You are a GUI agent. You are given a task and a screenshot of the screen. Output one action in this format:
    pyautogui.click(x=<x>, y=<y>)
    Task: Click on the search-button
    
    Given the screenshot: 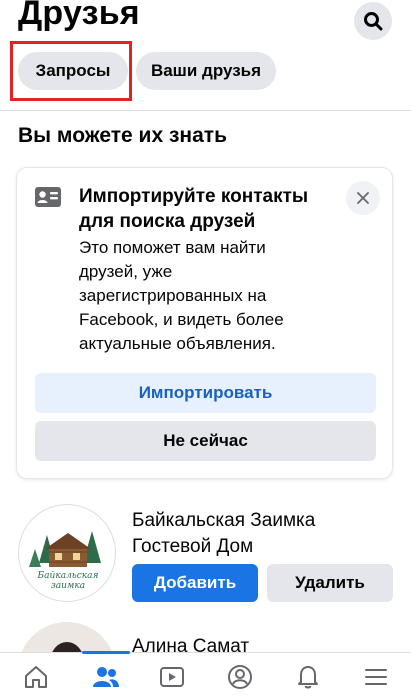 What is the action you would take?
    pyautogui.click(x=373, y=21)
    